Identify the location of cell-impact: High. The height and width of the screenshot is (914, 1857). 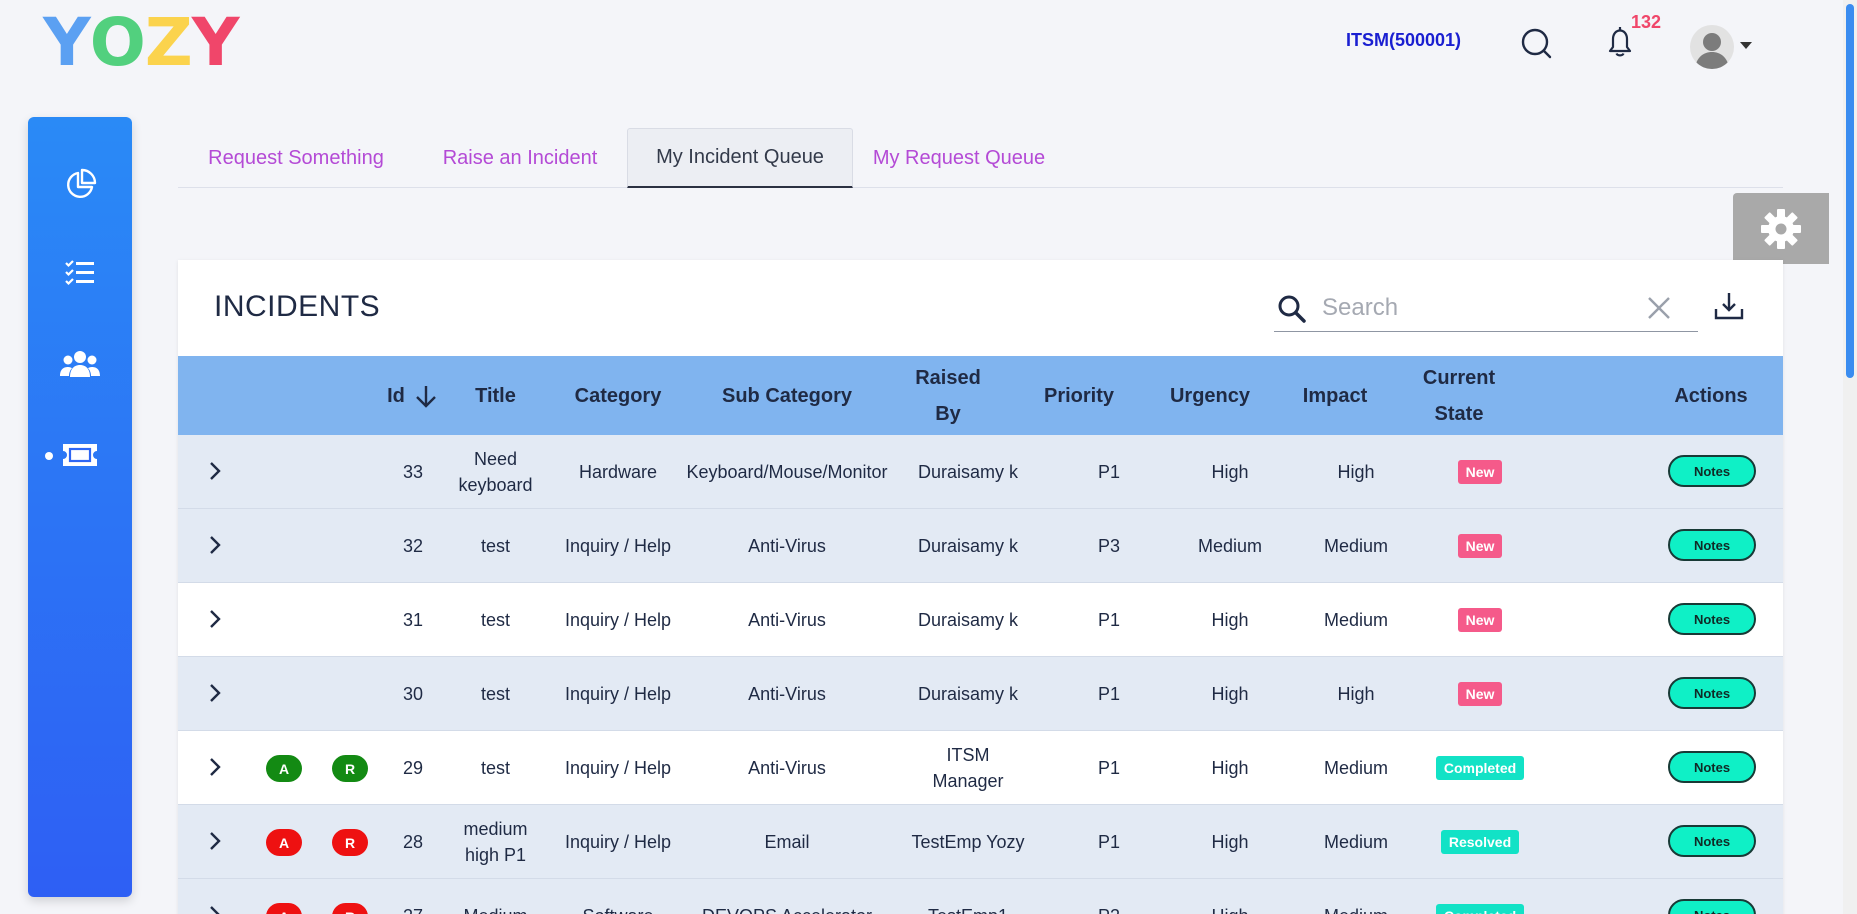
(1356, 472).